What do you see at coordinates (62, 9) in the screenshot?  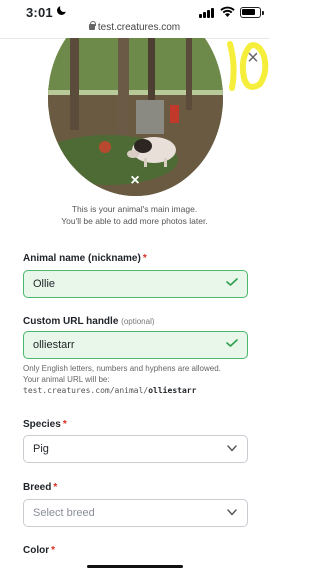 I see `moon-icon` at bounding box center [62, 9].